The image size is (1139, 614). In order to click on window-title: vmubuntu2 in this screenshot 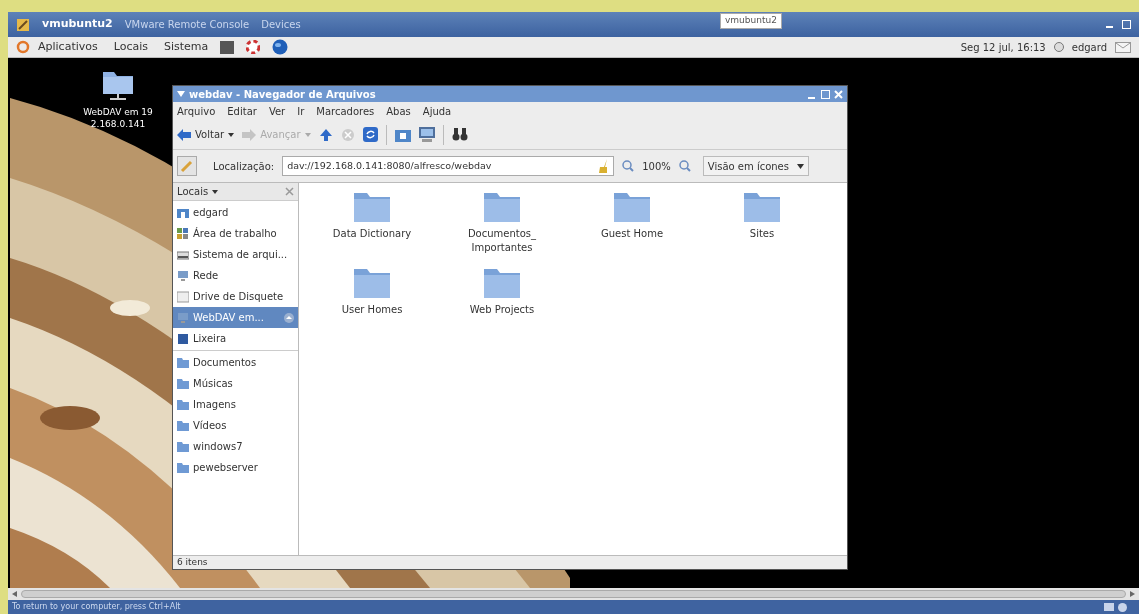, I will do `click(77, 24)`.